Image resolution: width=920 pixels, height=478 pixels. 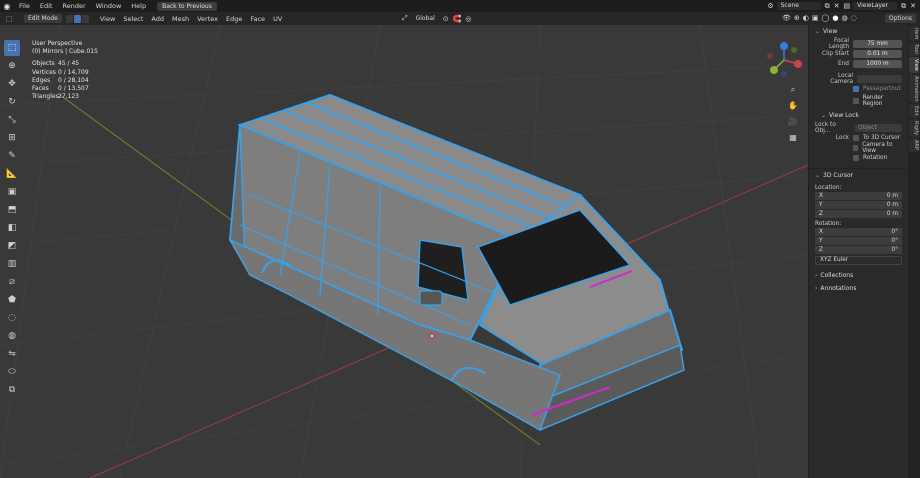 What do you see at coordinates (12, 336) in the screenshot?
I see `smooth-tool-icon: ◍` at bounding box center [12, 336].